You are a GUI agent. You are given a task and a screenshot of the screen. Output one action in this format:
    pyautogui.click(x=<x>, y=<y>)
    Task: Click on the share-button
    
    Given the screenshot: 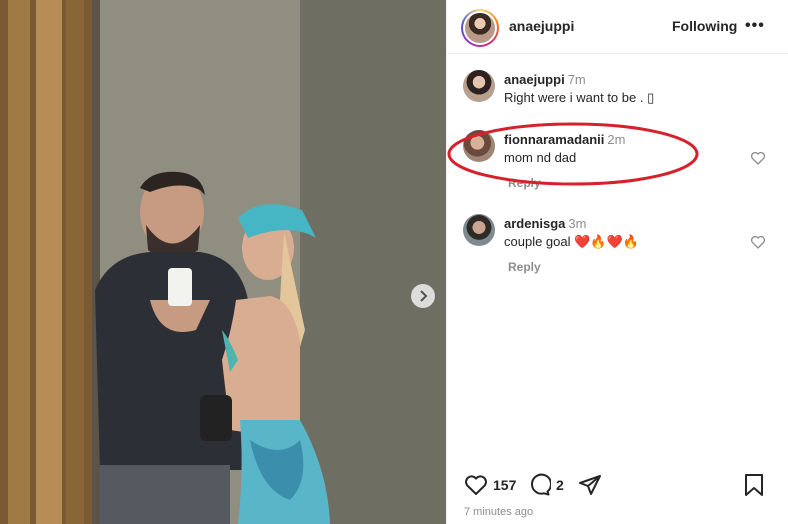 What is the action you would take?
    pyautogui.click(x=590, y=485)
    